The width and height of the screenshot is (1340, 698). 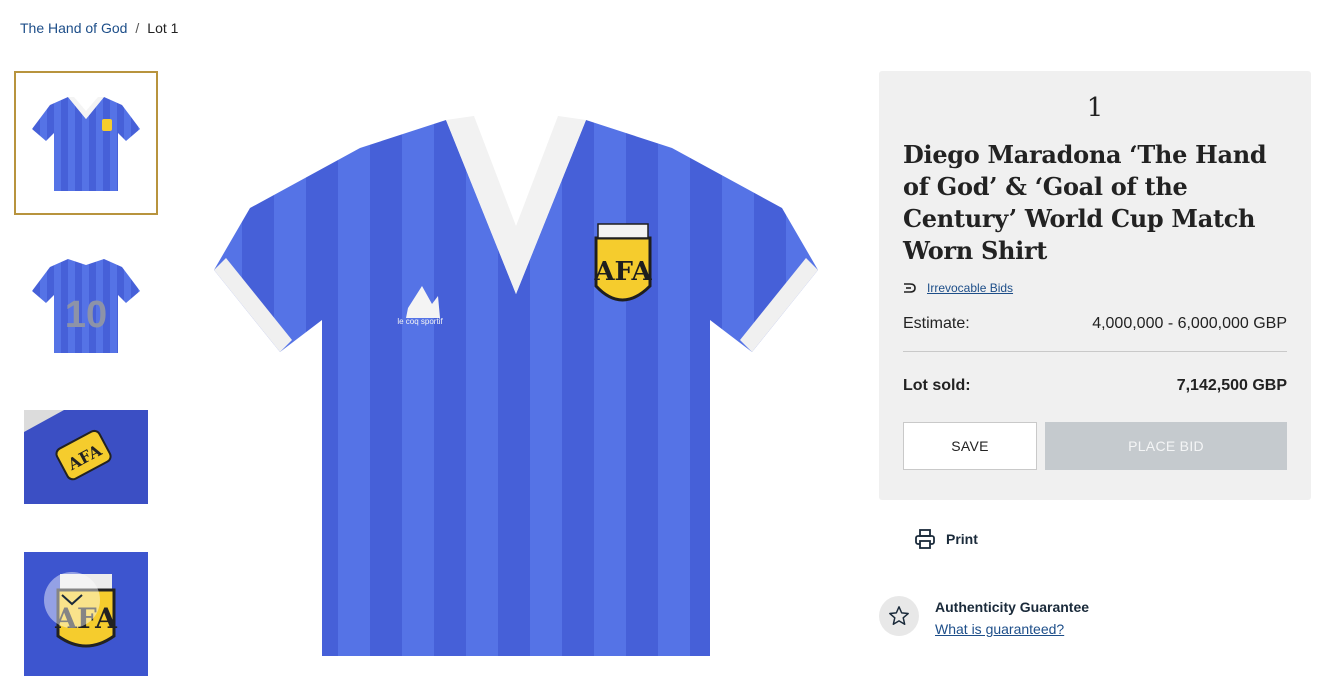 I want to click on thumbnail-shirt-back: 10, so click(x=86, y=305).